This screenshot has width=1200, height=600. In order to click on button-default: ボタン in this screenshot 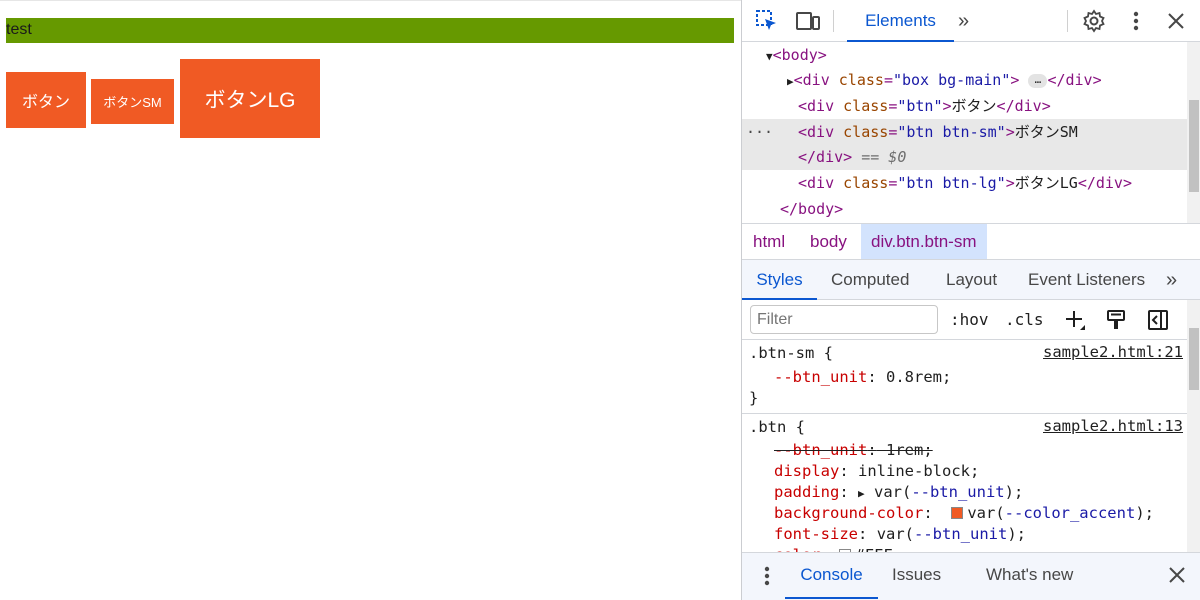, I will do `click(46, 100)`.